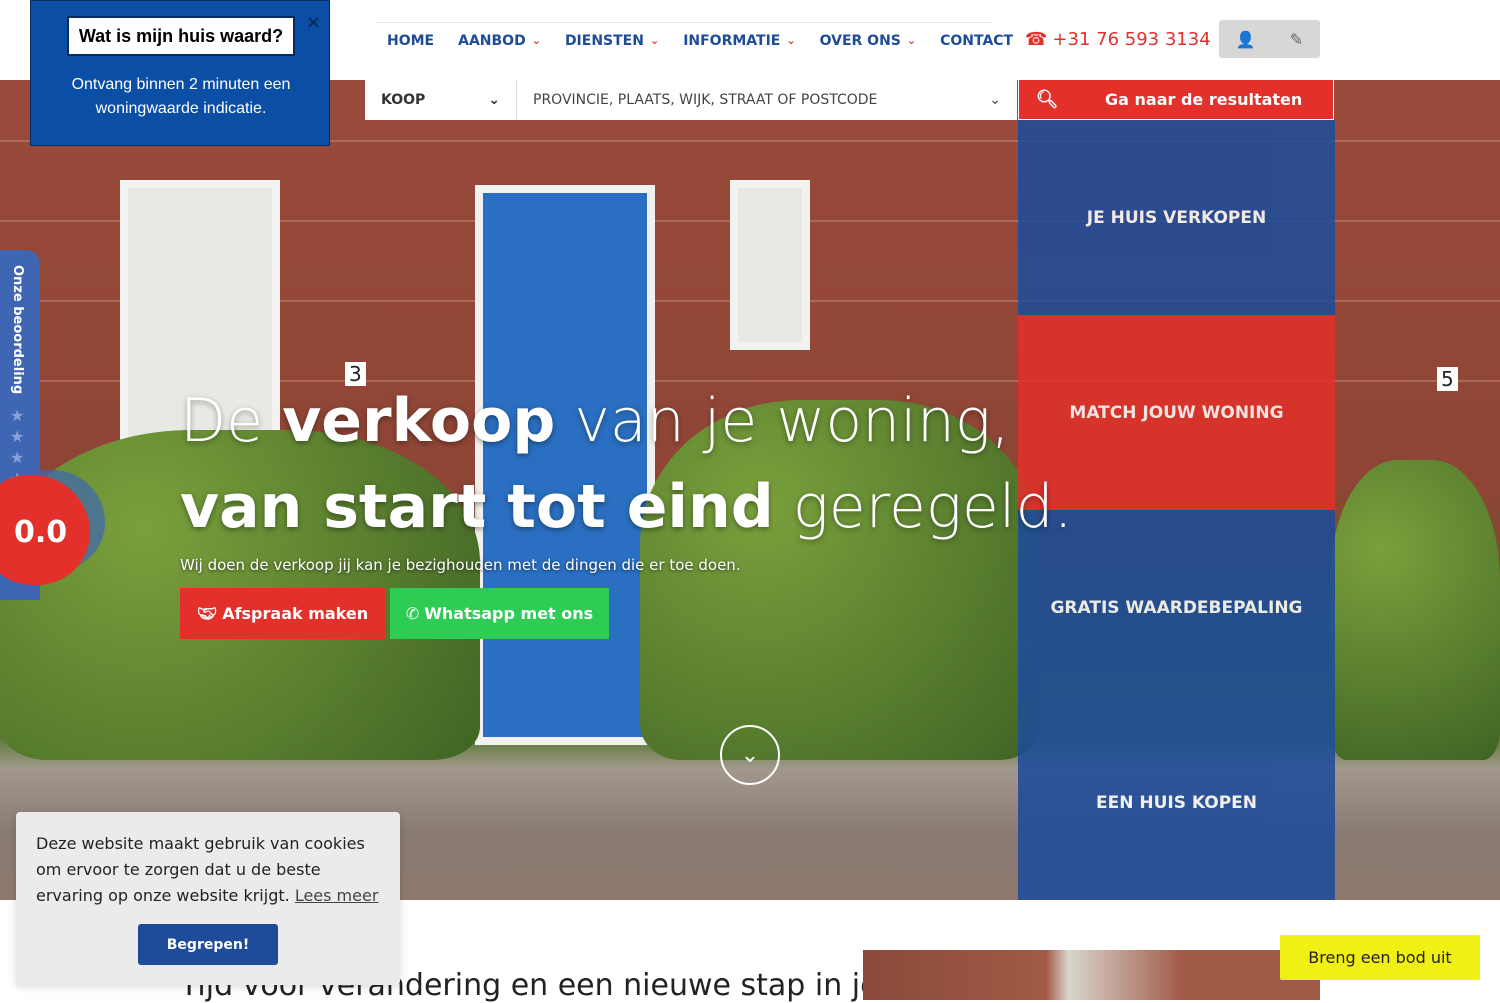  I want to click on search-icon: 🔍︎, so click(1047, 99).